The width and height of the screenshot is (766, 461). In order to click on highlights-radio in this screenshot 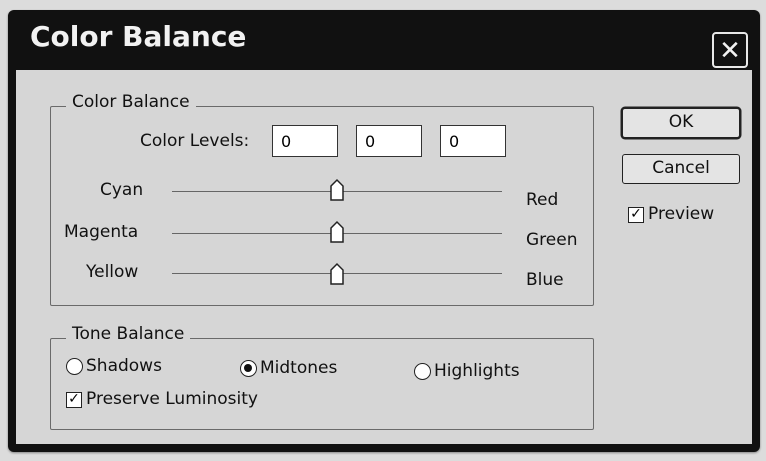, I will do `click(422, 371)`.